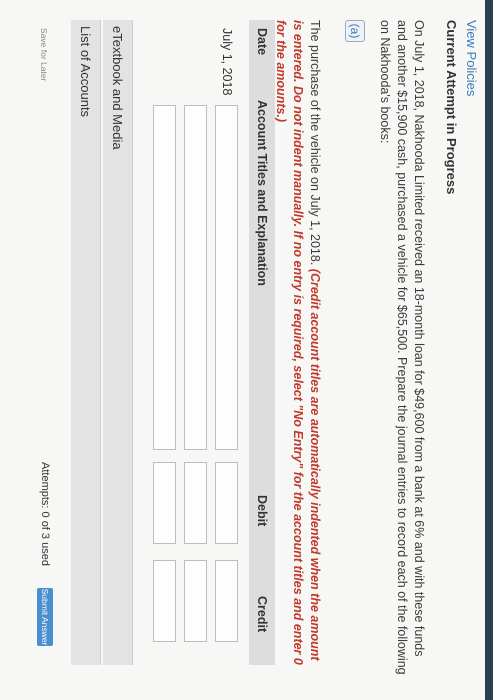 The width and height of the screenshot is (493, 700). What do you see at coordinates (86, 342) in the screenshot?
I see `accounts-row: List of Accounts` at bounding box center [86, 342].